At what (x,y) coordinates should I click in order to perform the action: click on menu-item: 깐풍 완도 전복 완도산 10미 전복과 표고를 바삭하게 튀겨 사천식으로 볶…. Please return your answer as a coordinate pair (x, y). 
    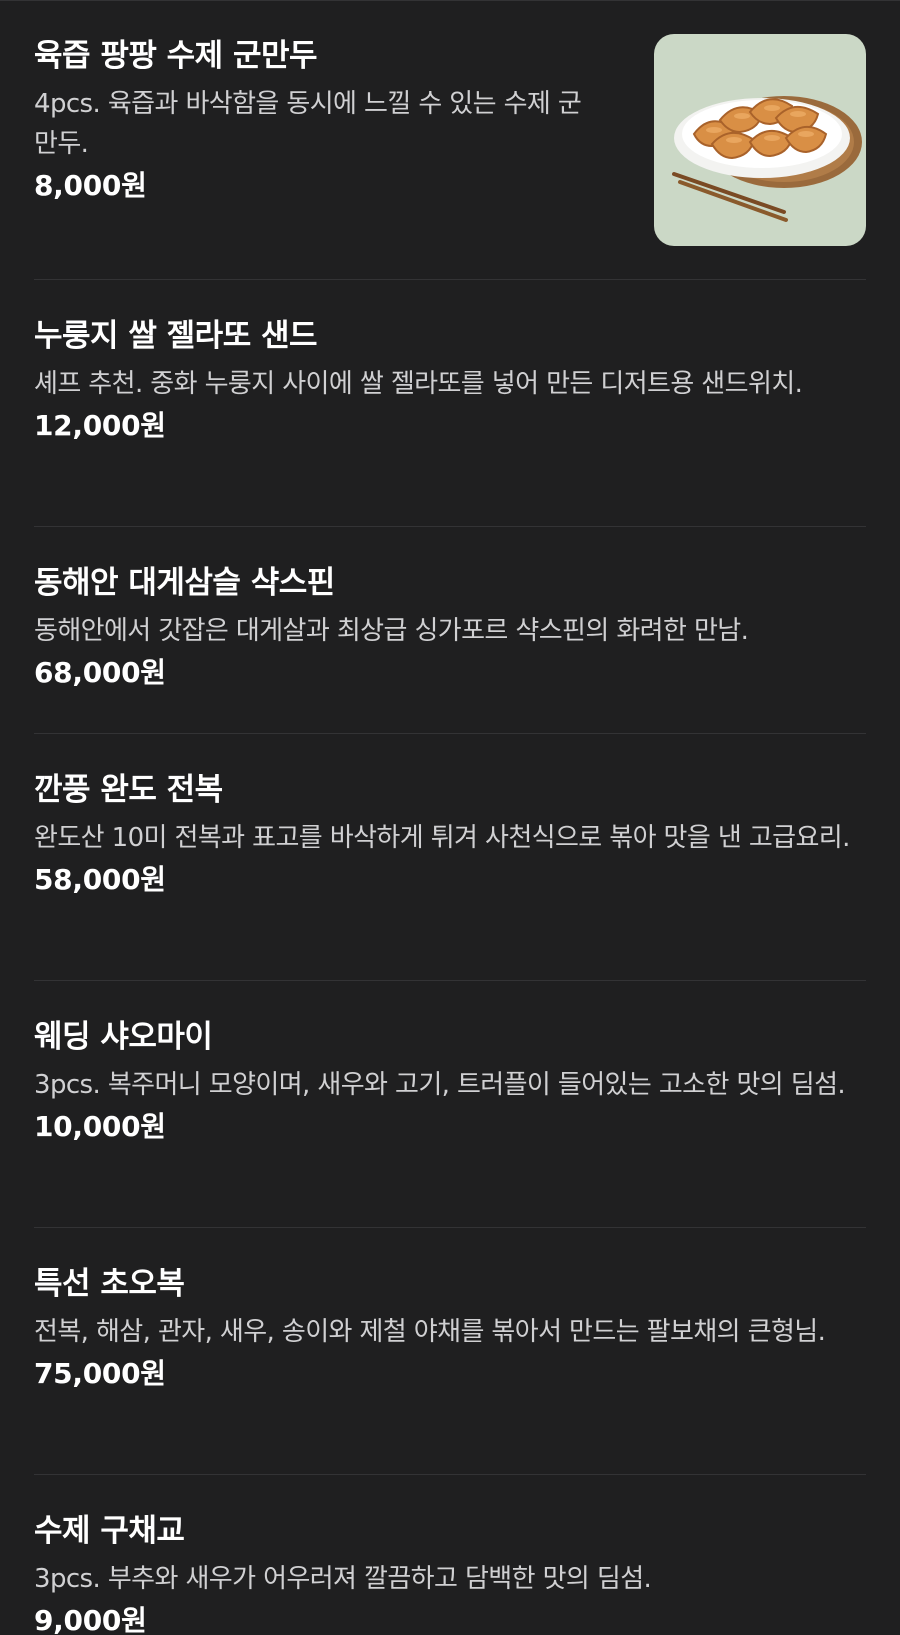
    Looking at the image, I should click on (450, 857).